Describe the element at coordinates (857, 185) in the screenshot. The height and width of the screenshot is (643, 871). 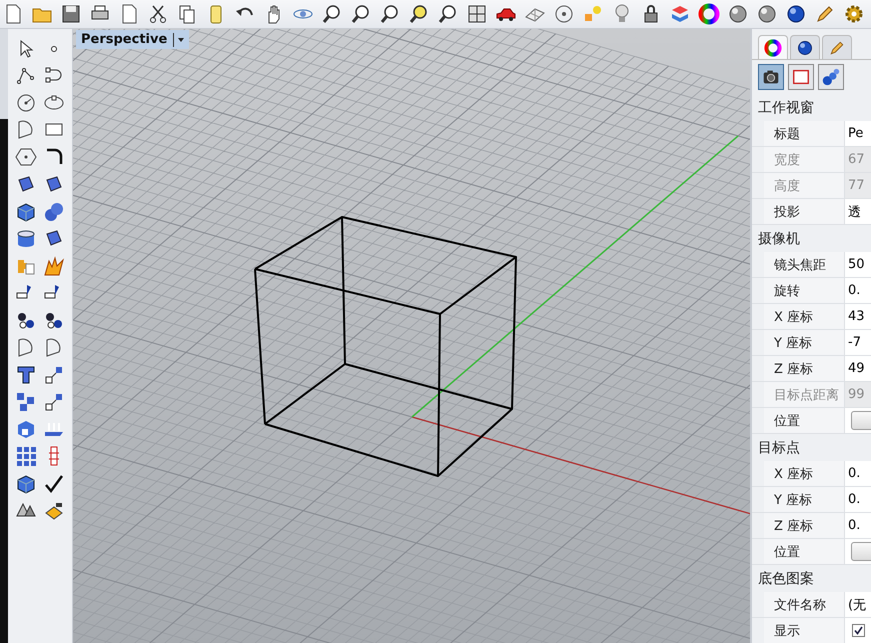
I see `property-value: 77` at that location.